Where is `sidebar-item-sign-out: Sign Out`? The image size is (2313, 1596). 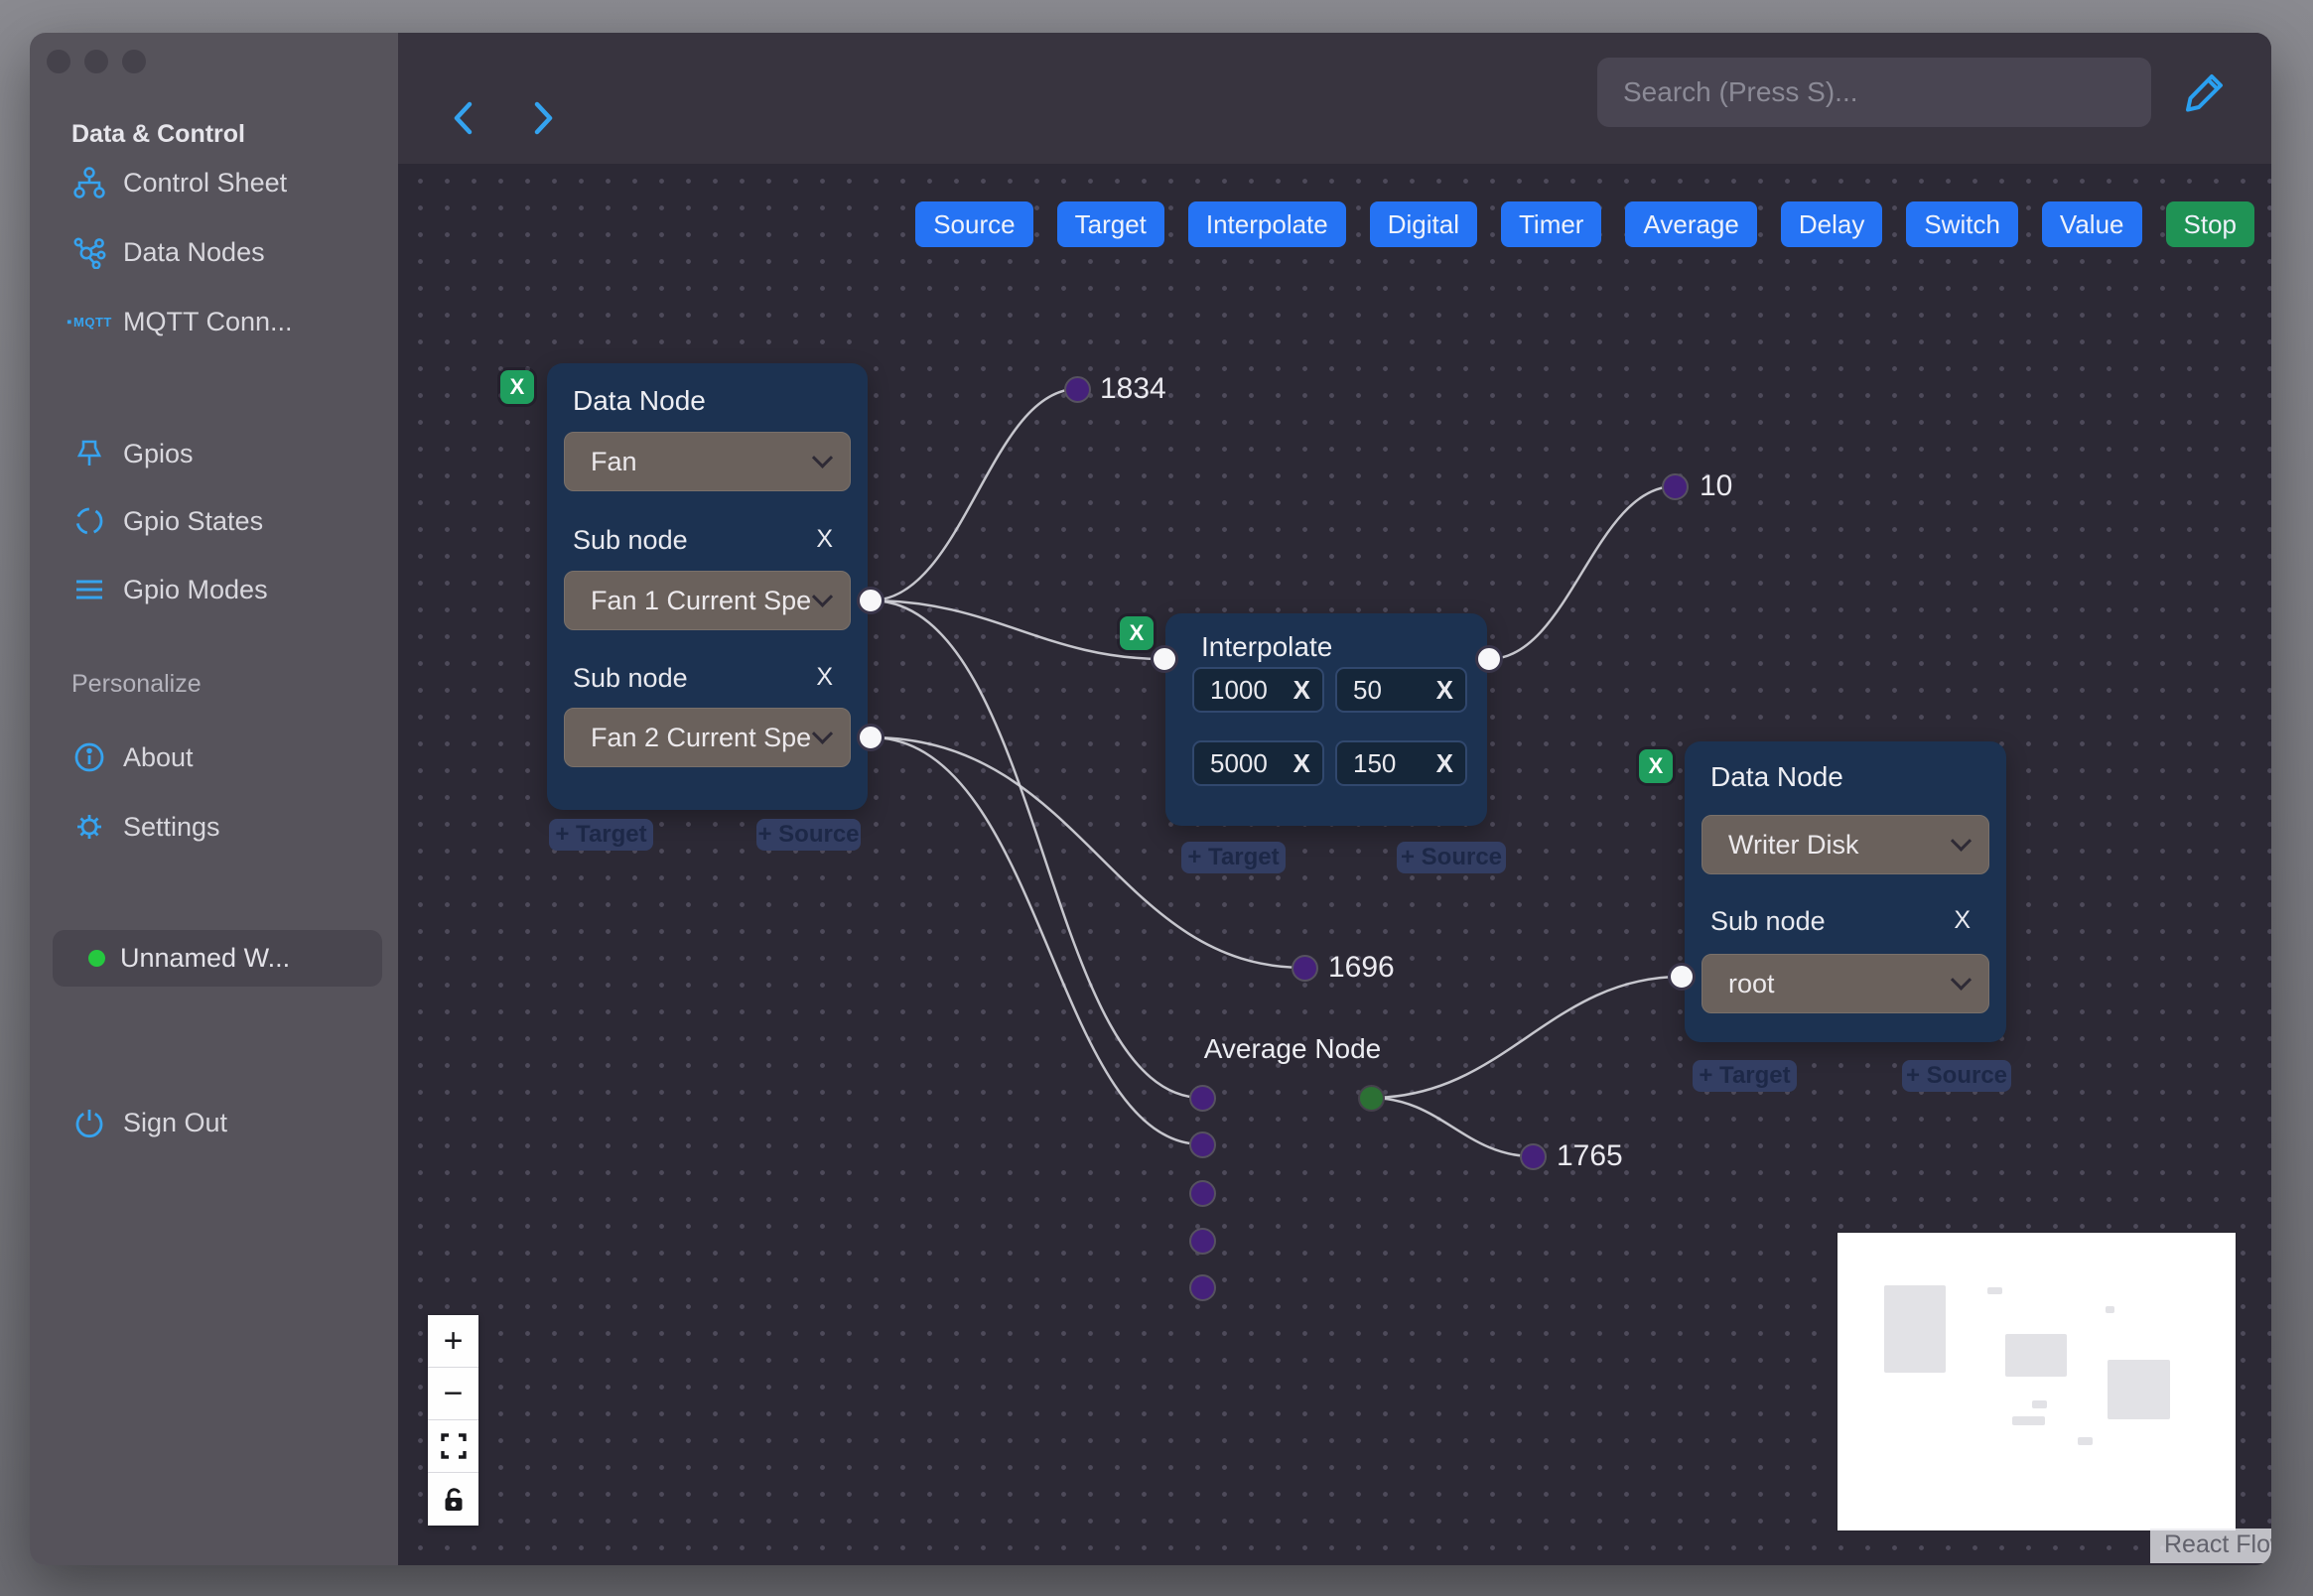 sidebar-item-sign-out: Sign Out is located at coordinates (149, 1122).